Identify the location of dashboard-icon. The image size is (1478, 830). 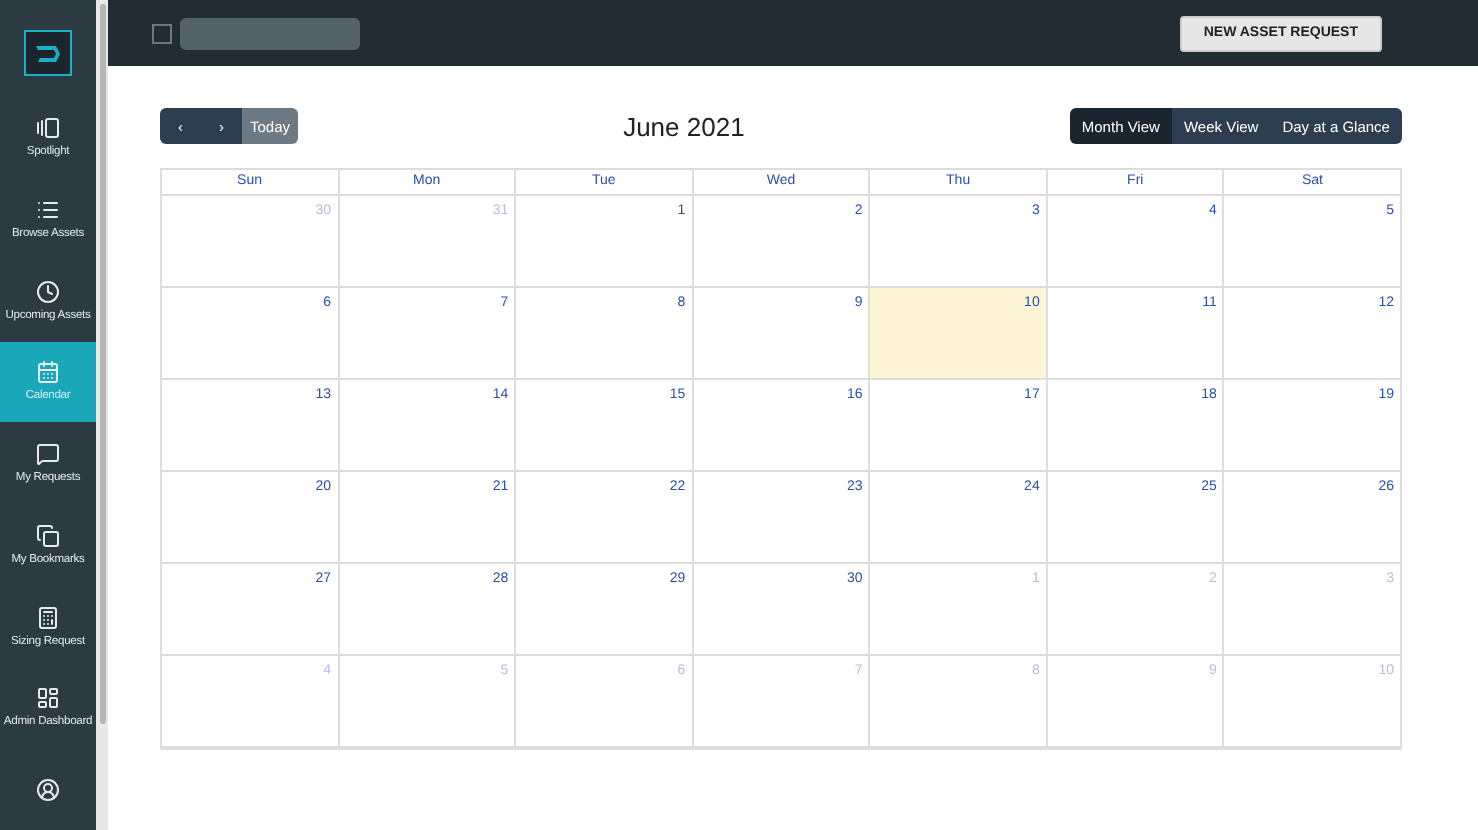
(48, 698).